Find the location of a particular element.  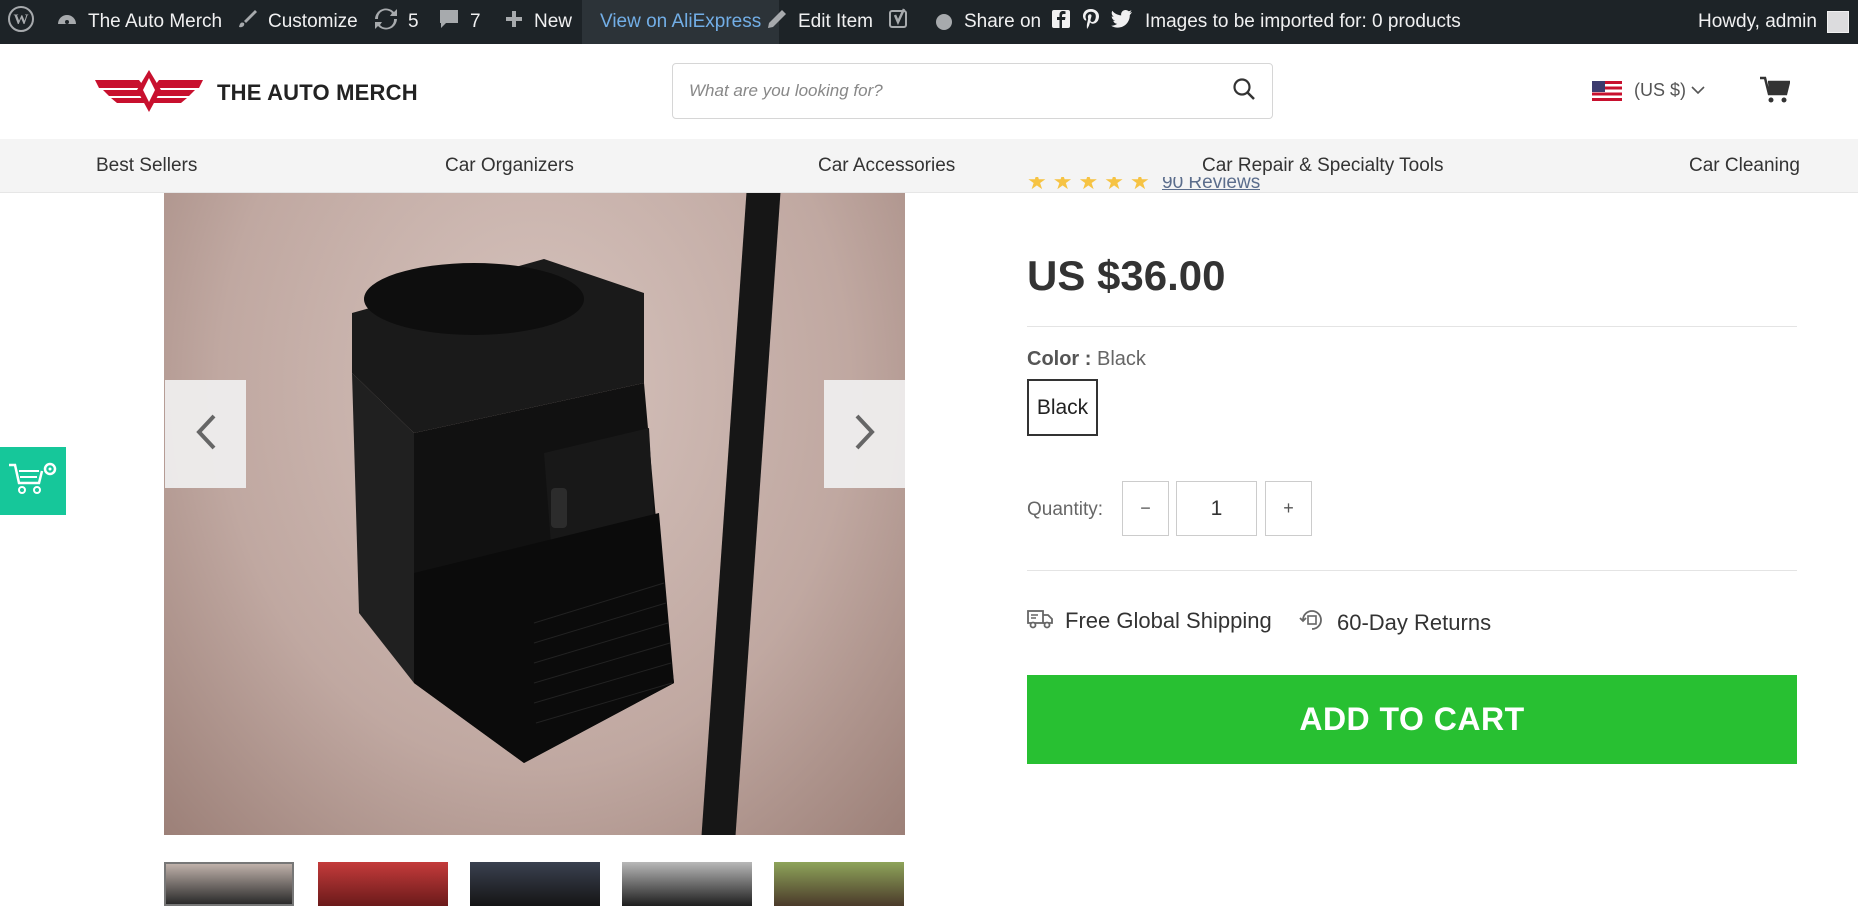

account-menu: Howdy, admin is located at coordinates (1773, 22).